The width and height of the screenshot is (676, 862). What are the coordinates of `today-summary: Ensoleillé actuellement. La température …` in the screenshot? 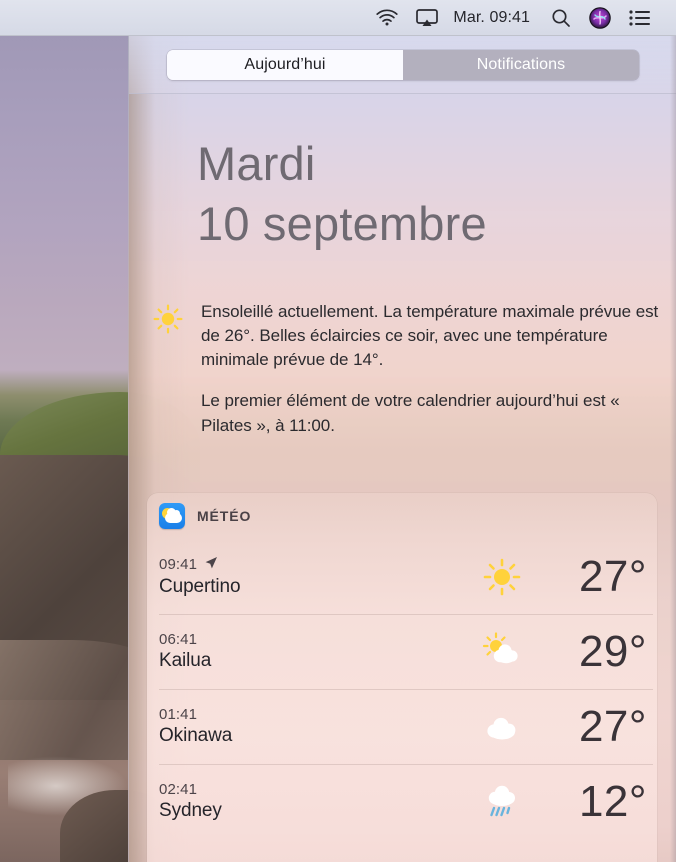 It's located at (409, 369).